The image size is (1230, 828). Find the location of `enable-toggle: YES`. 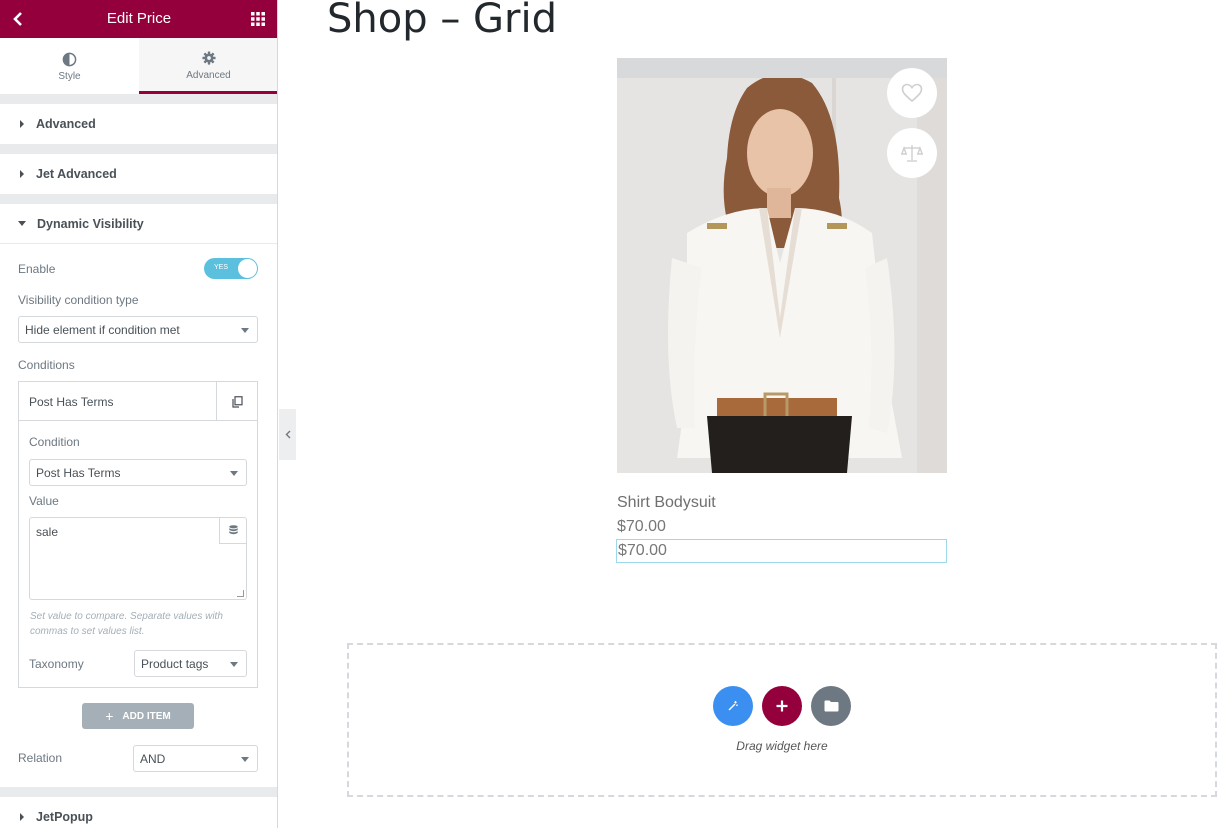

enable-toggle: YES is located at coordinates (231, 268).